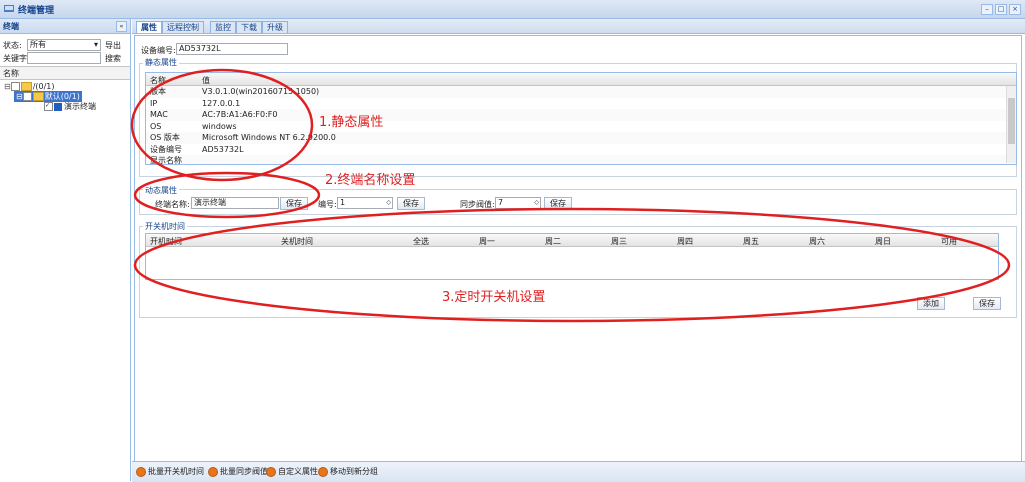  What do you see at coordinates (166, 160) in the screenshot?
I see `row-name: 显示名称` at bounding box center [166, 160].